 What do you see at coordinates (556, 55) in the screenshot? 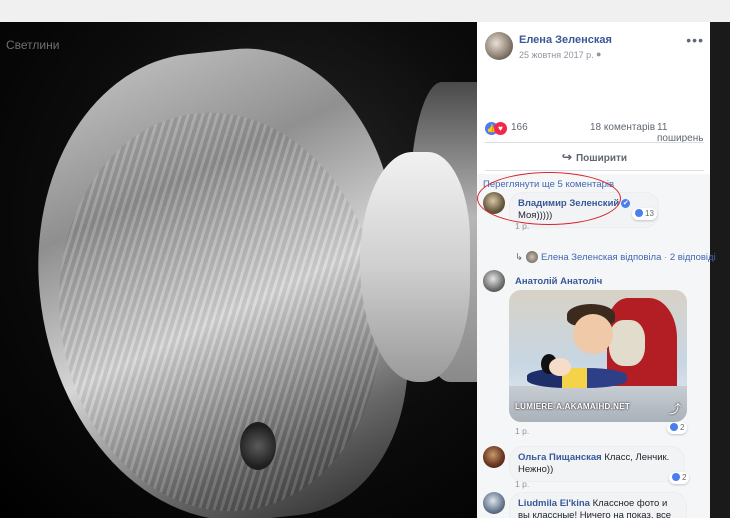
I see `post-date: 25 жовтня 2017 р.` at bounding box center [556, 55].